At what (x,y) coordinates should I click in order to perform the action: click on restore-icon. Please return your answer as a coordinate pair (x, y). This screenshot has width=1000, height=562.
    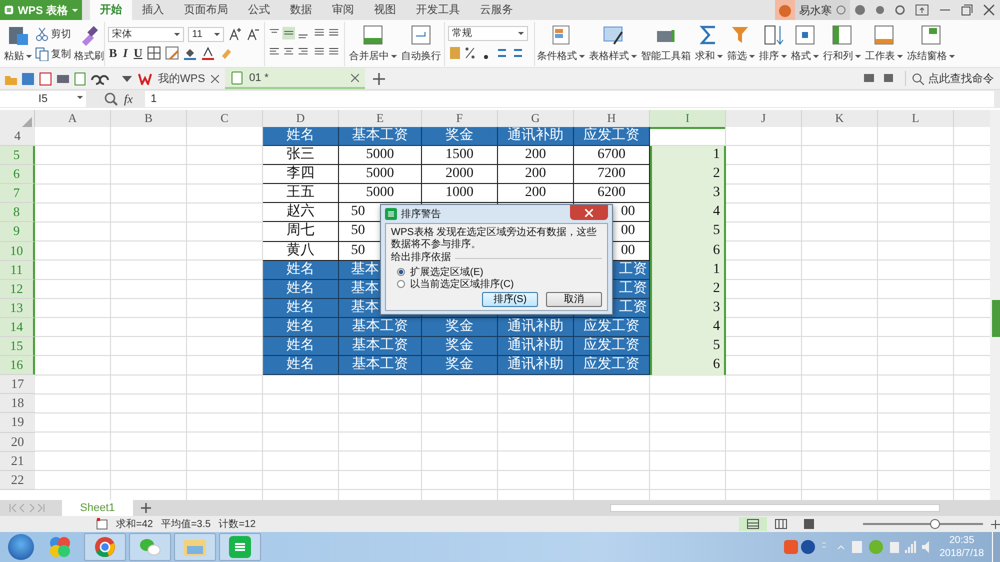
    Looking at the image, I should click on (967, 10).